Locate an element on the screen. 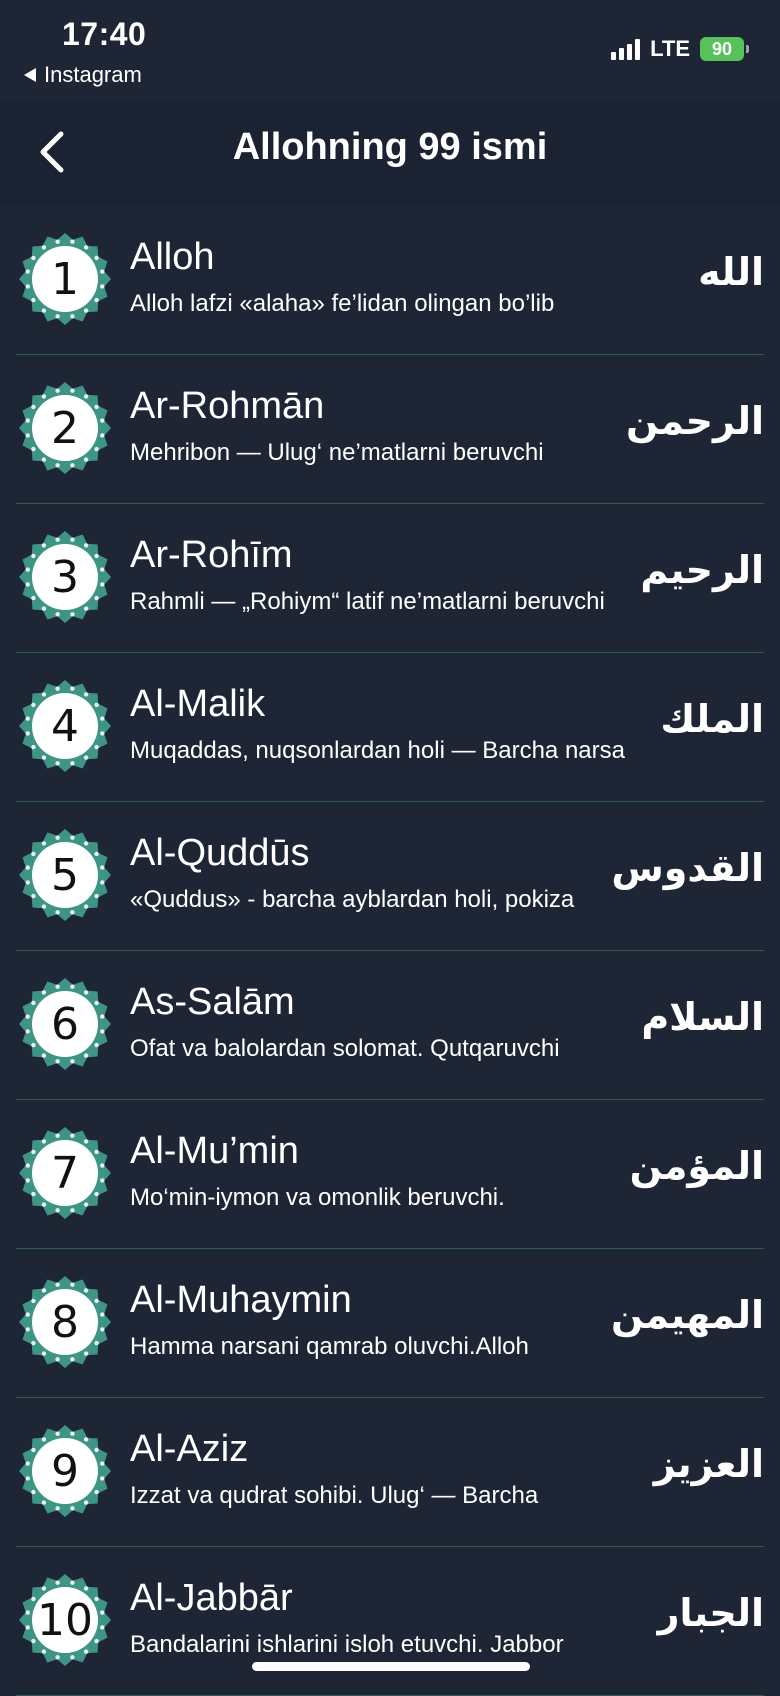 This screenshot has height=1696, width=780. item-arabic-name: الرحيم is located at coordinates (702, 570).